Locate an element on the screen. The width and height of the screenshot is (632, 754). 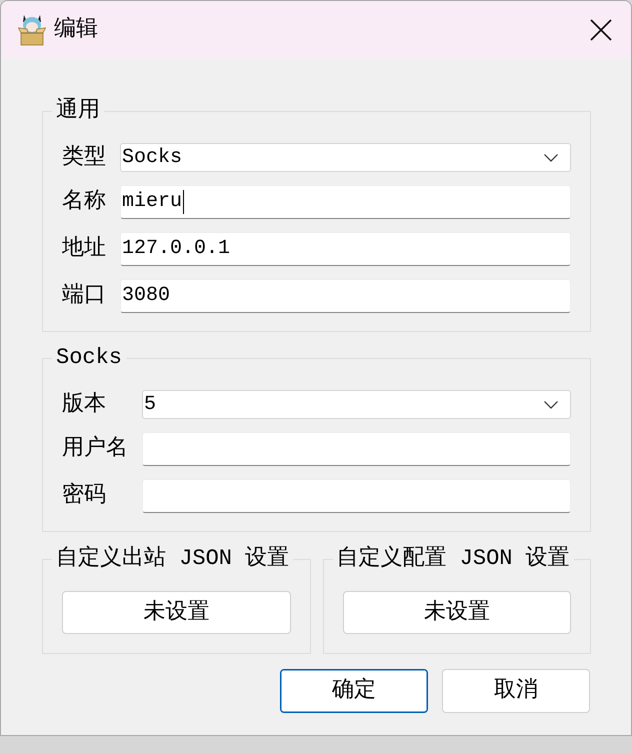
text-field: 3080 is located at coordinates (345, 296).